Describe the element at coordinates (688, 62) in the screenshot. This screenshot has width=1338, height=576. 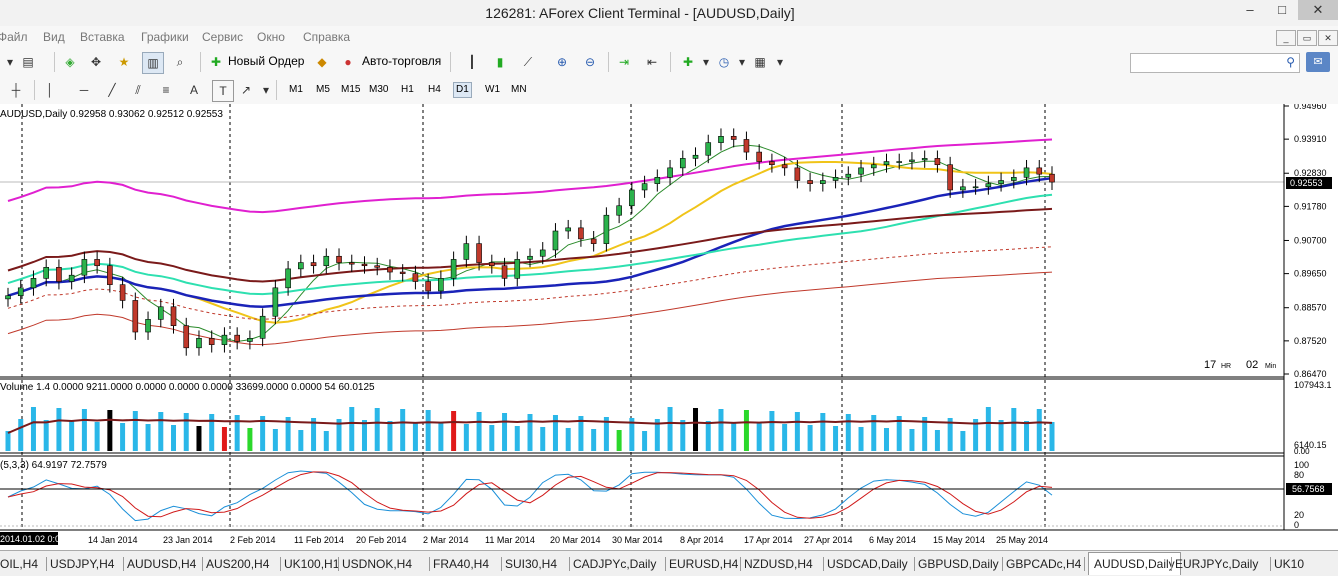
I see `indicators-icon: ✚` at that location.